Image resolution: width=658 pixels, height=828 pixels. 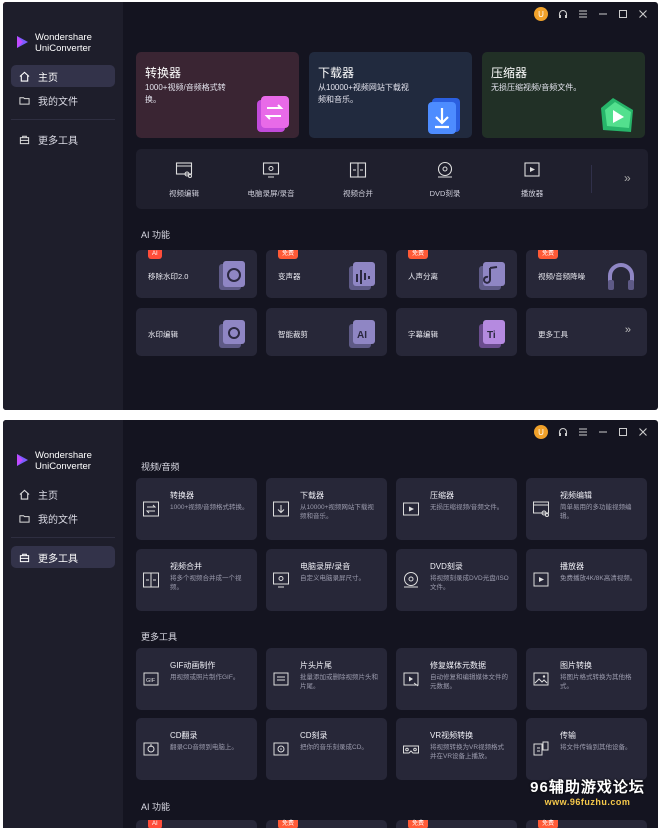 I want to click on dvd-icon, so click(x=411, y=580).